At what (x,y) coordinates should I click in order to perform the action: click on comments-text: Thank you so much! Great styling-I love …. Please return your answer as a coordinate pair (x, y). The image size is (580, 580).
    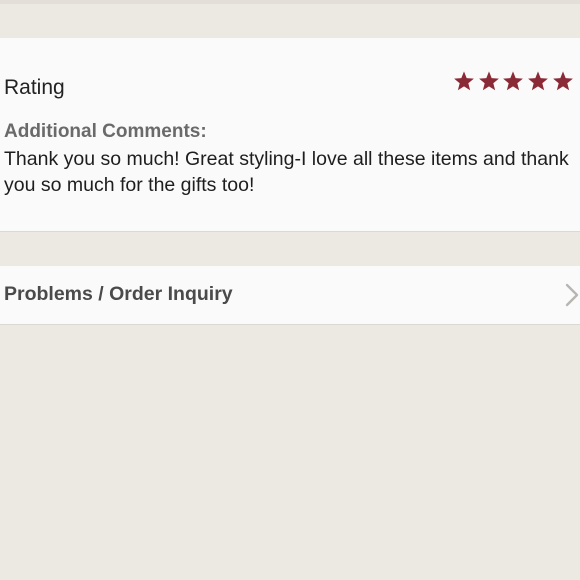
    Looking at the image, I should click on (286, 172).